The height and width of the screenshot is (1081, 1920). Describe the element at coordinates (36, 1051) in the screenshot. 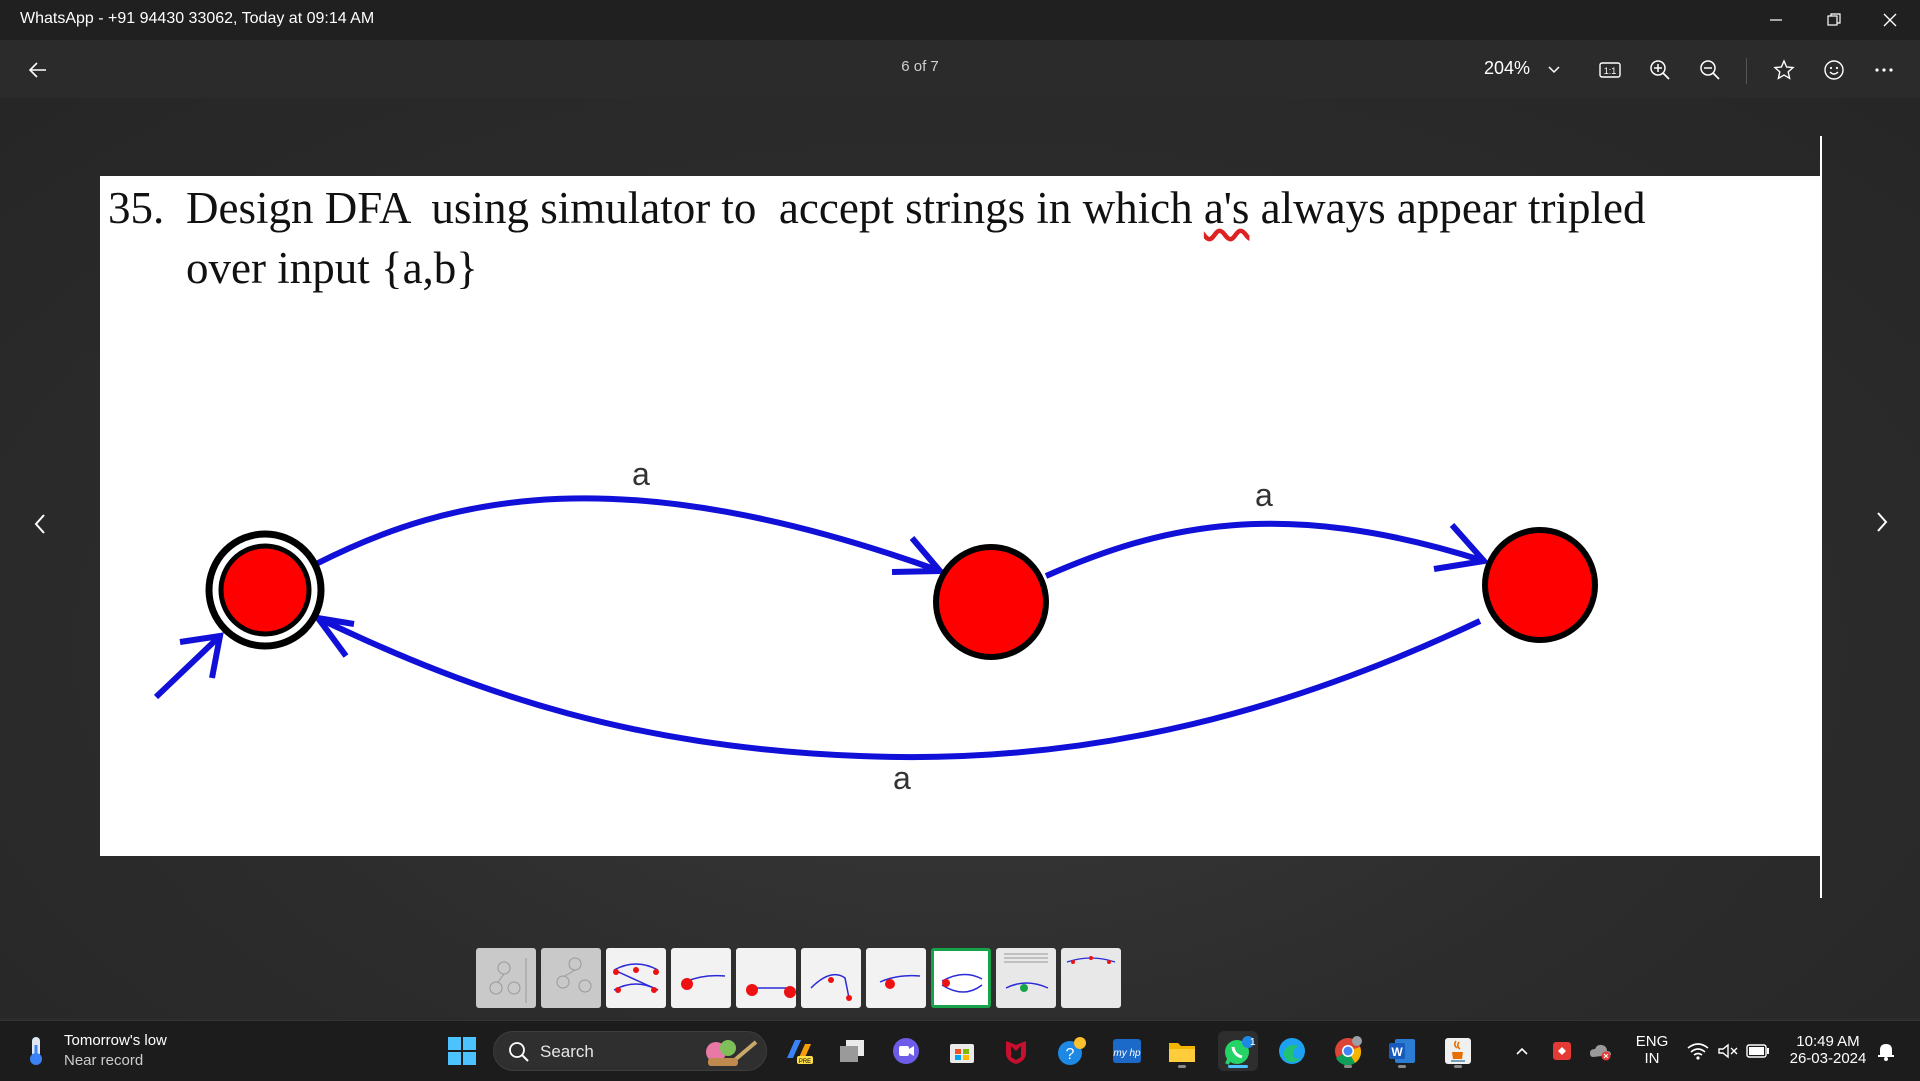

I see `thermometer-icon` at that location.